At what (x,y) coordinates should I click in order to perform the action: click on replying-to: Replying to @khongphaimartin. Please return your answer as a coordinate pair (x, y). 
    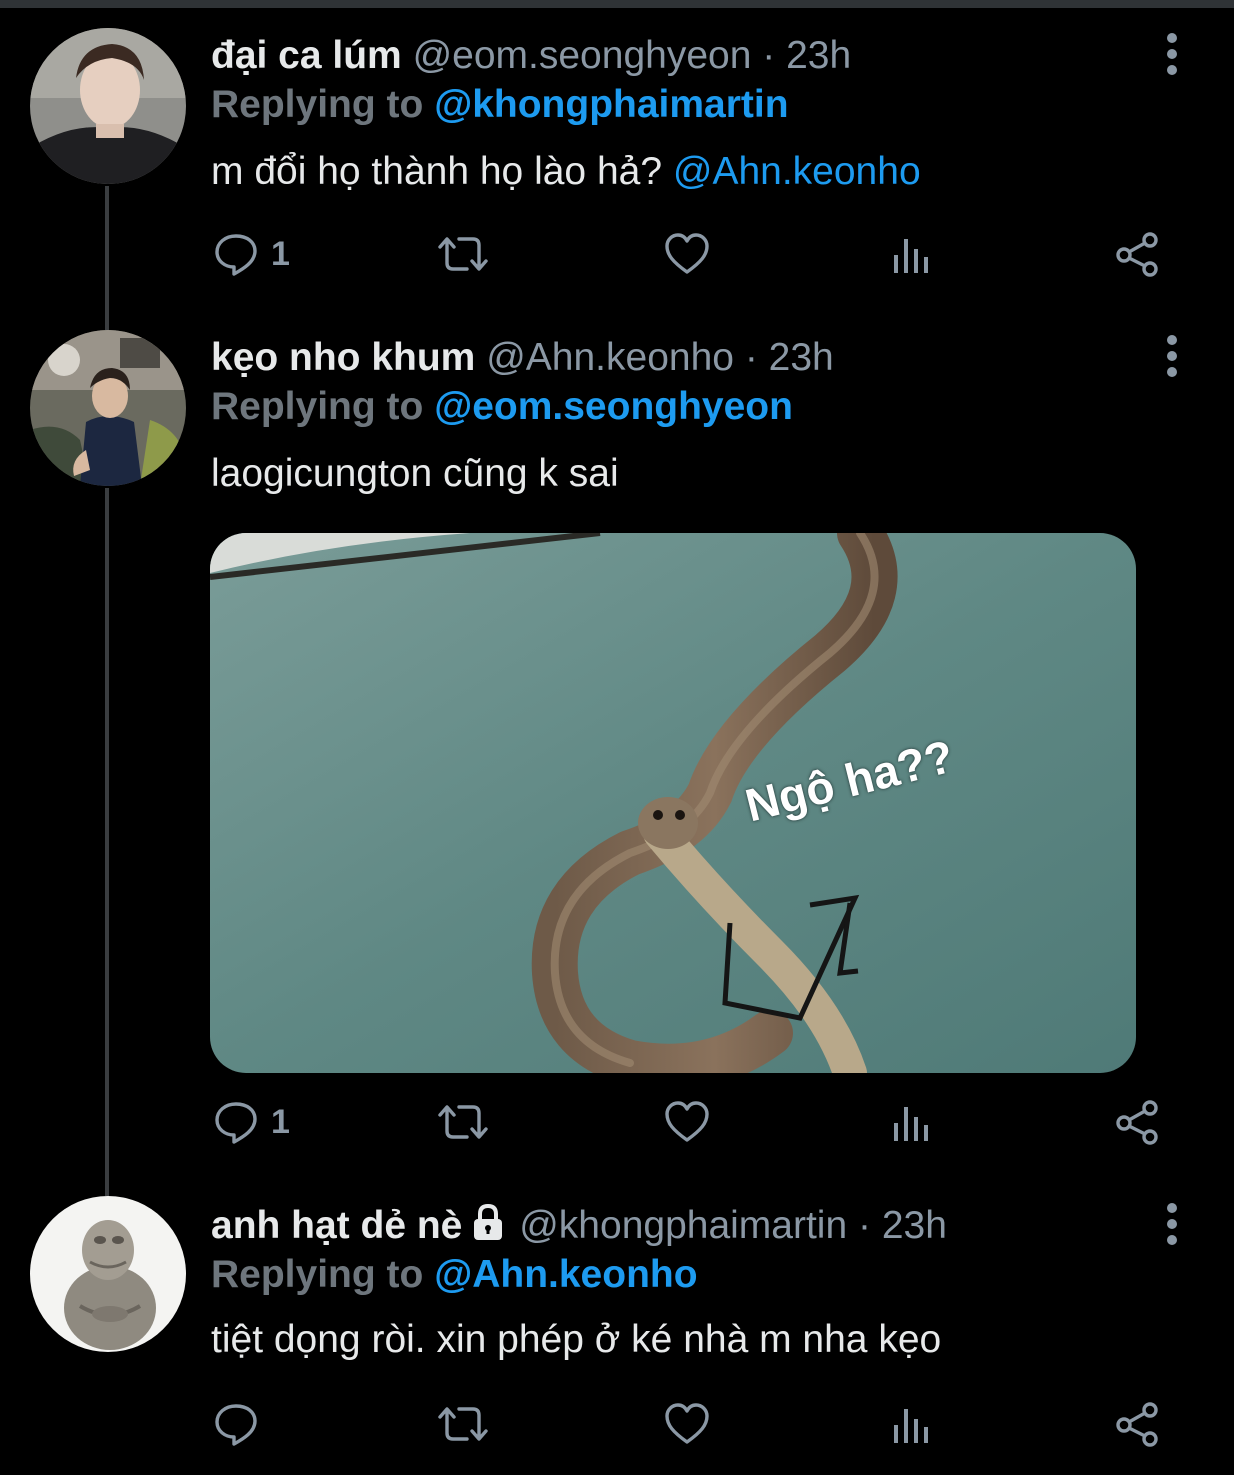
    Looking at the image, I should click on (500, 105).